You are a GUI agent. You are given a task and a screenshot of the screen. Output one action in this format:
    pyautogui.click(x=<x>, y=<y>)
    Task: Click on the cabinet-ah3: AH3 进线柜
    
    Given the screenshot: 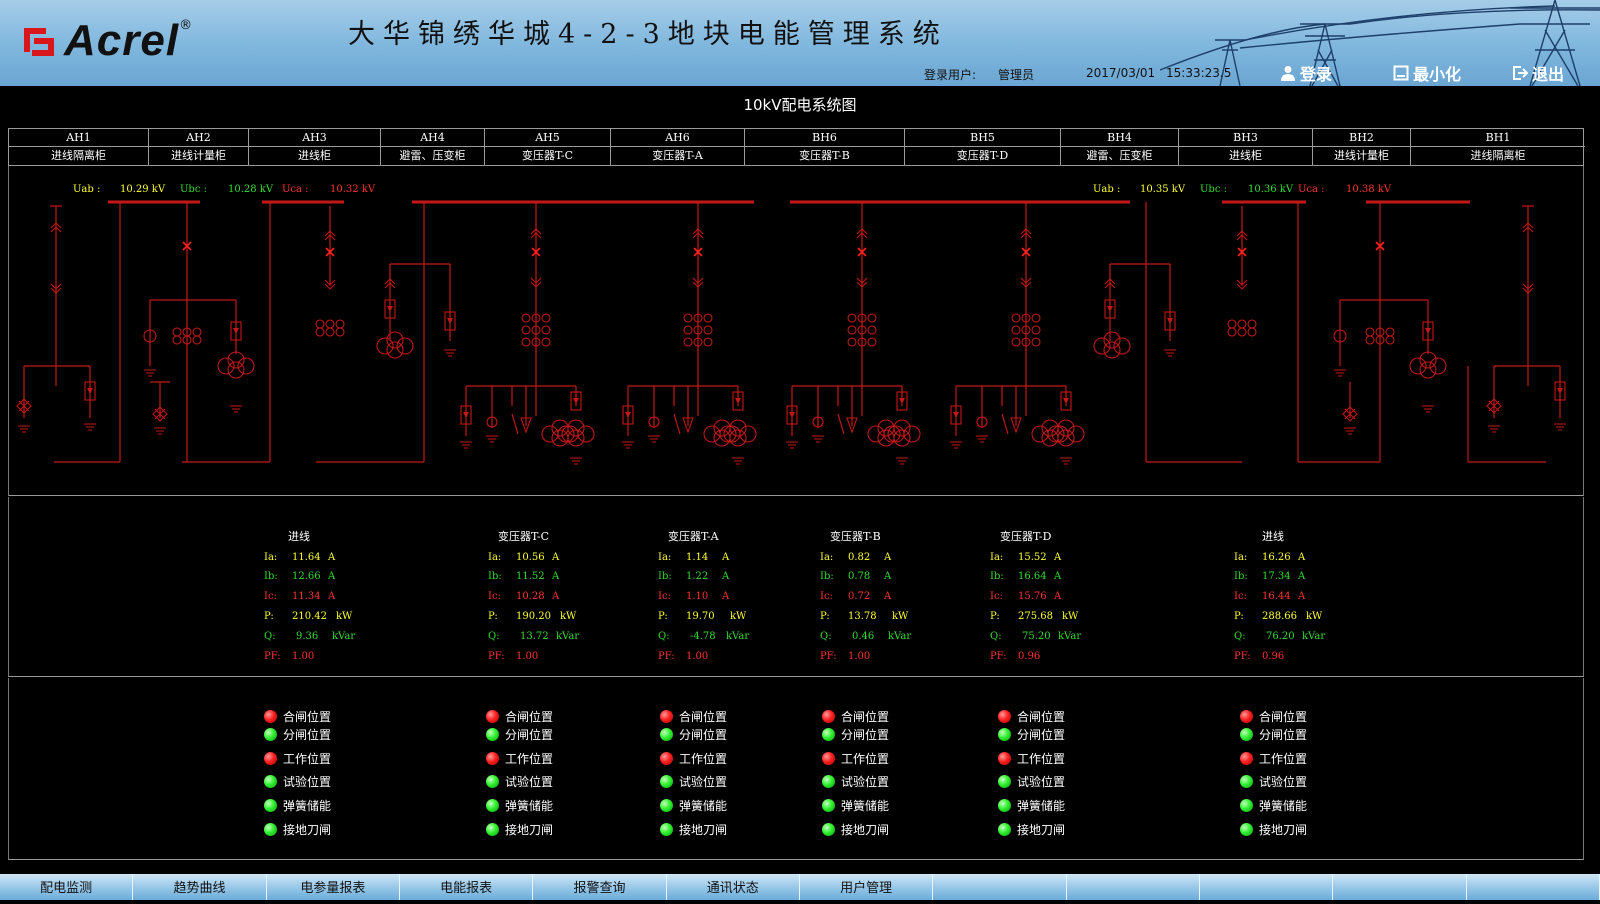 What is the action you would take?
    pyautogui.click(x=315, y=147)
    